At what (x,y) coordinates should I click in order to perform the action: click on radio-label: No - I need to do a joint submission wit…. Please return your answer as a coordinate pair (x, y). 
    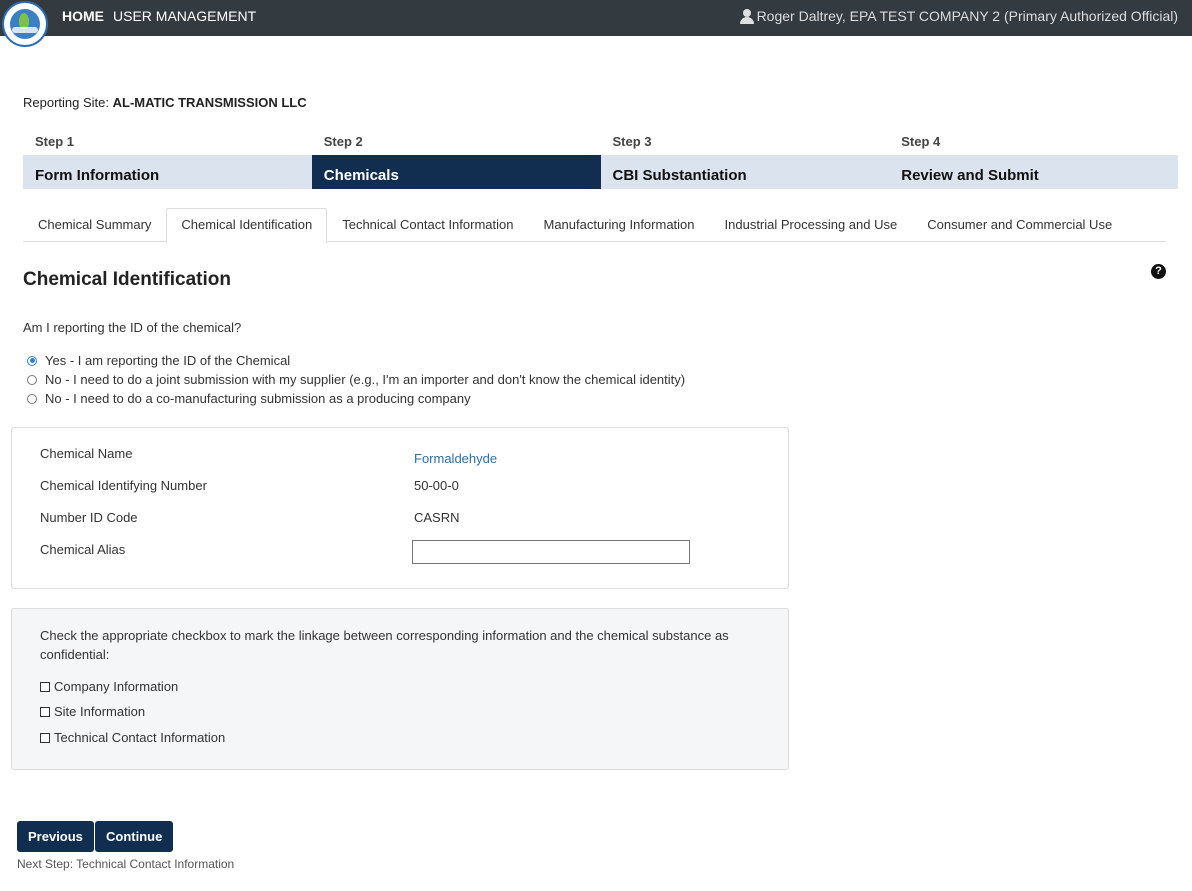
    Looking at the image, I should click on (365, 379).